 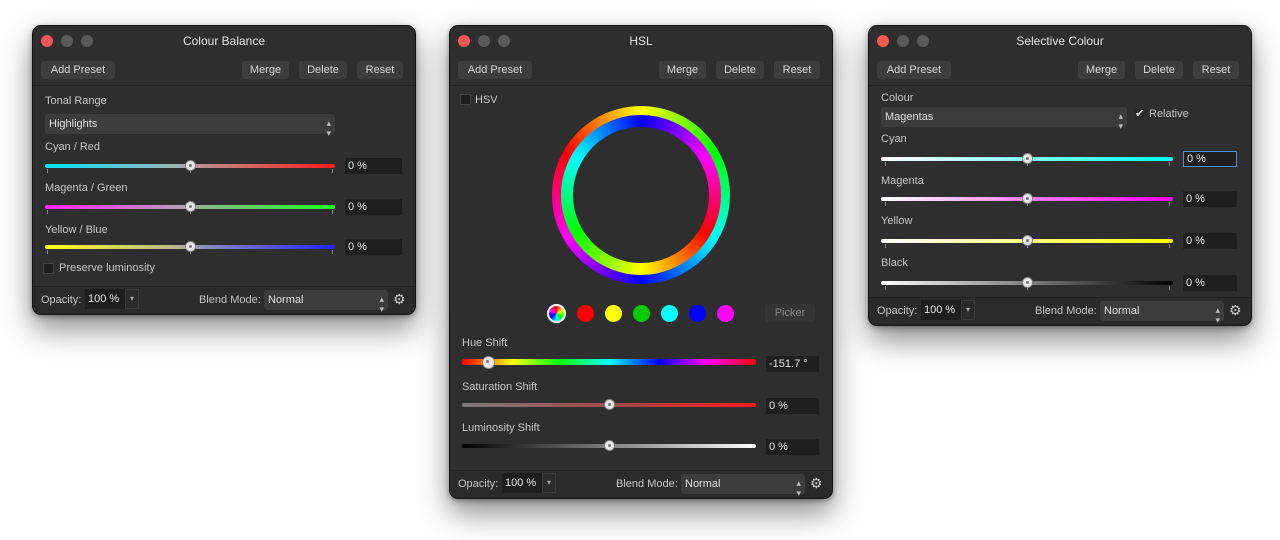 What do you see at coordinates (107, 268) in the screenshot?
I see `preserve-luminosity-label: Preserve luminosity` at bounding box center [107, 268].